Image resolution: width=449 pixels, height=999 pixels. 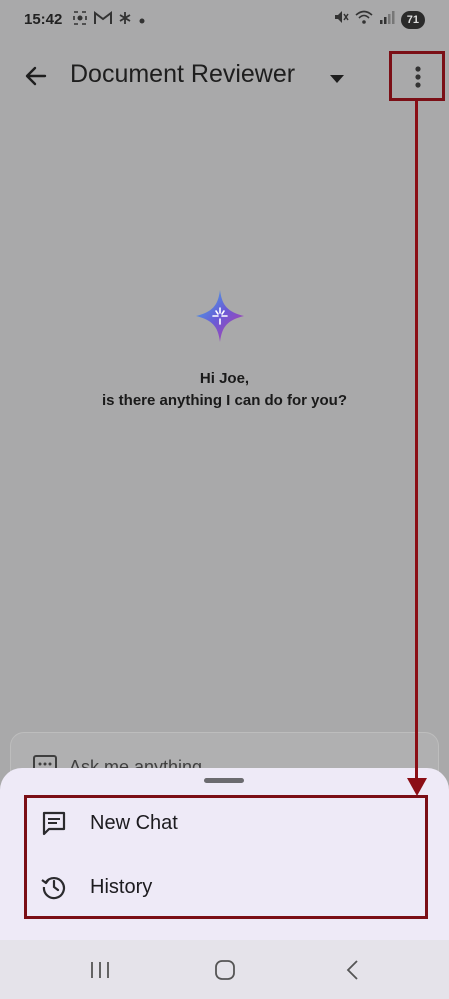 I want to click on battery-badge: 71, so click(x=412, y=19).